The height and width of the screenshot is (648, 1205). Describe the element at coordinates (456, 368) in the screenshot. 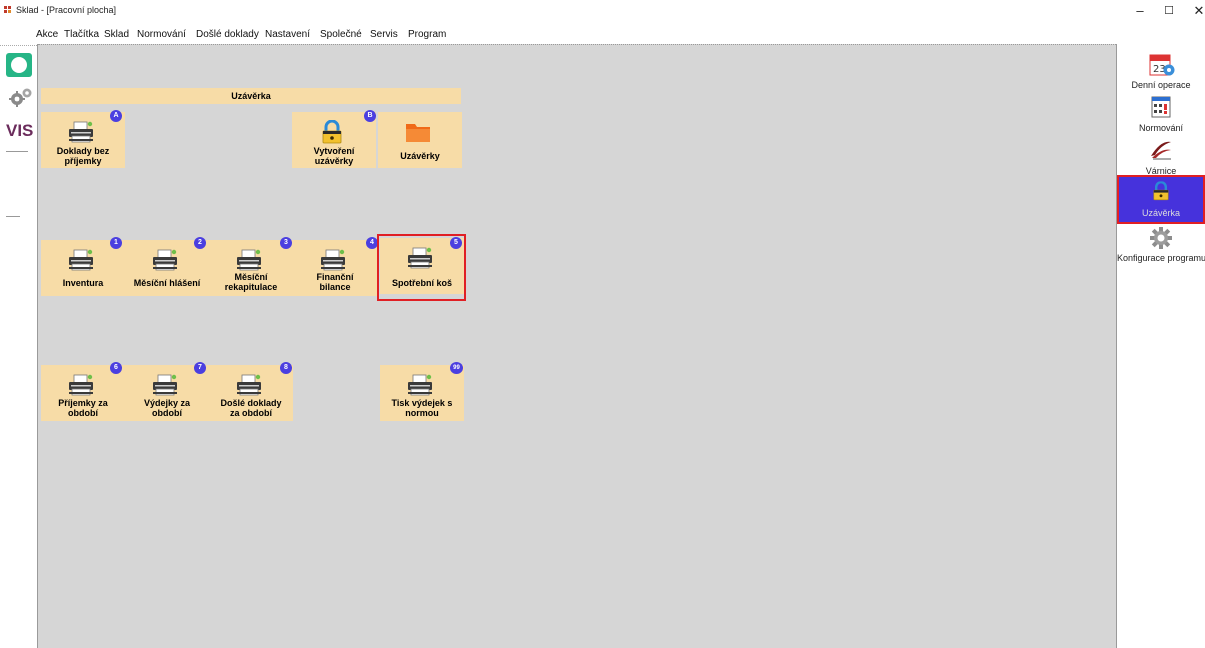

I see `shortcut-badge: 99` at that location.